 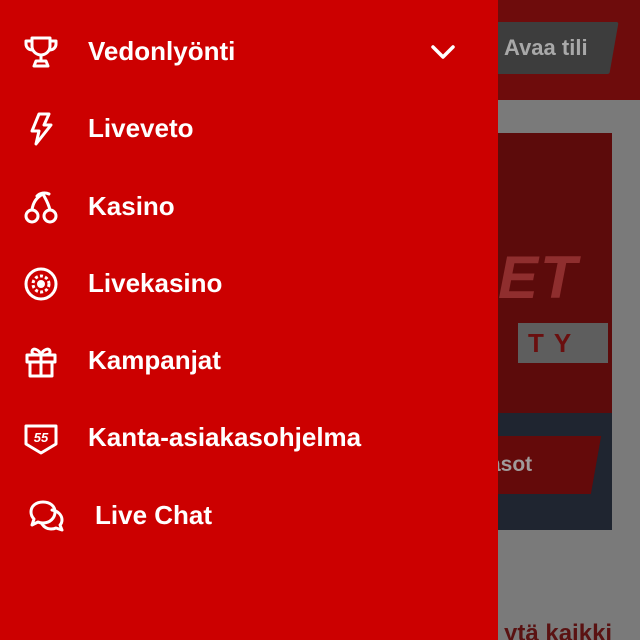 I want to click on lightning-icon, so click(x=41, y=129).